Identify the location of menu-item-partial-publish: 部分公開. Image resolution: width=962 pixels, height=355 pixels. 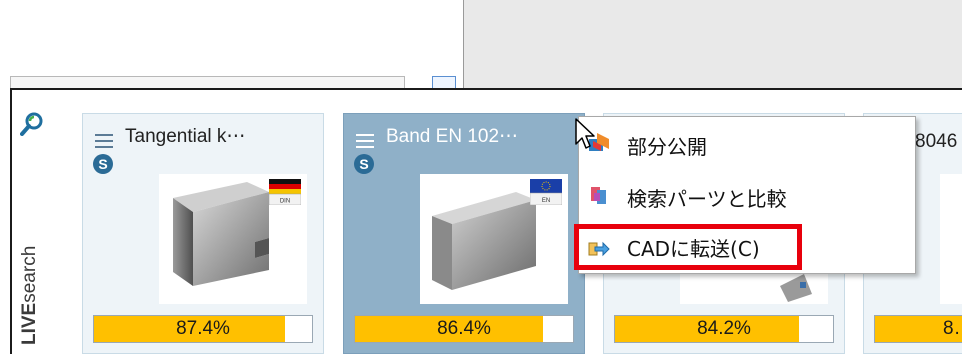
(747, 143).